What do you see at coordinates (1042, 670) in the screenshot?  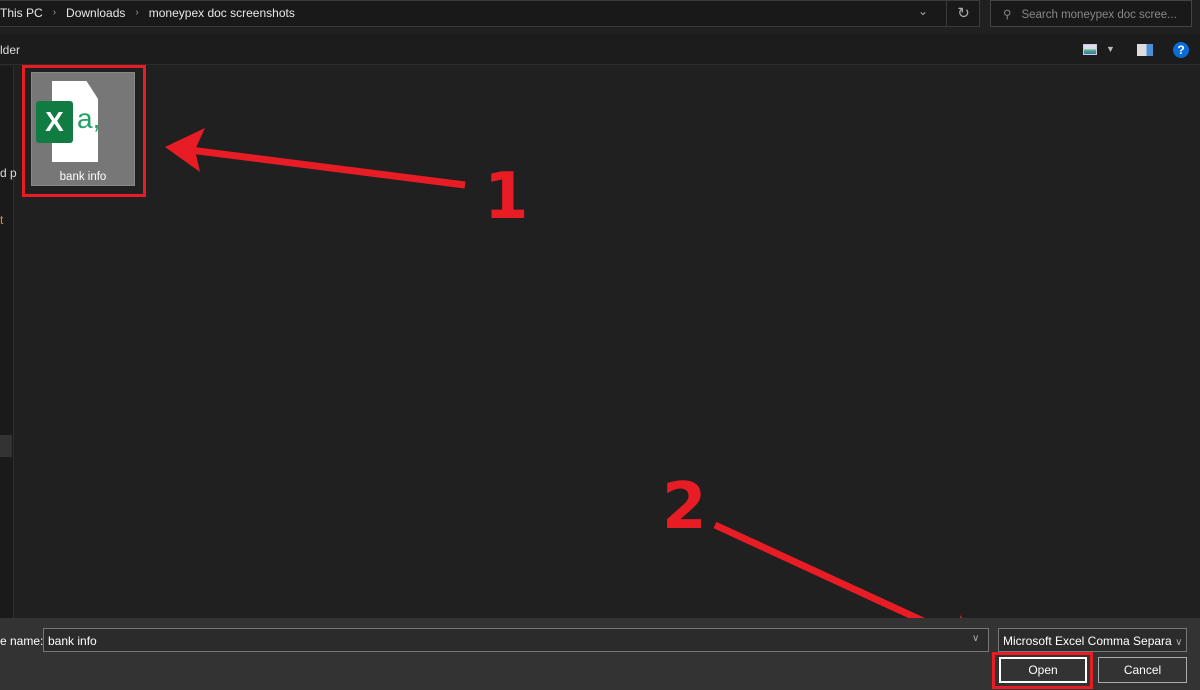 I see `highlight-box` at bounding box center [1042, 670].